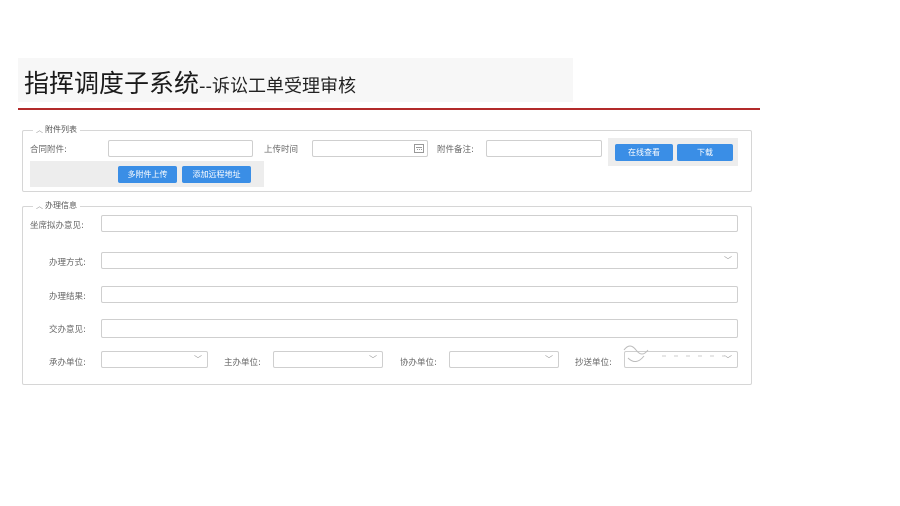  Describe the element at coordinates (419, 223) in the screenshot. I see `seat-opinion-field` at that location.